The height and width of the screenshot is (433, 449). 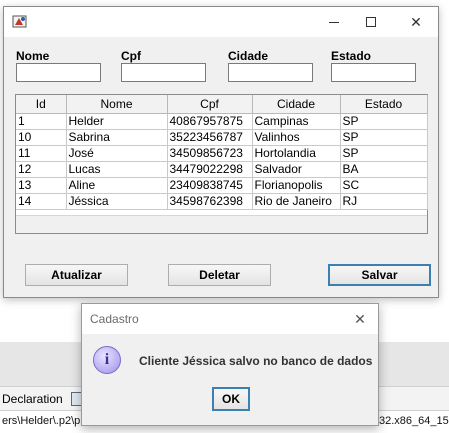 What do you see at coordinates (248, 56) in the screenshot?
I see `cidade-label: Cidade` at bounding box center [248, 56].